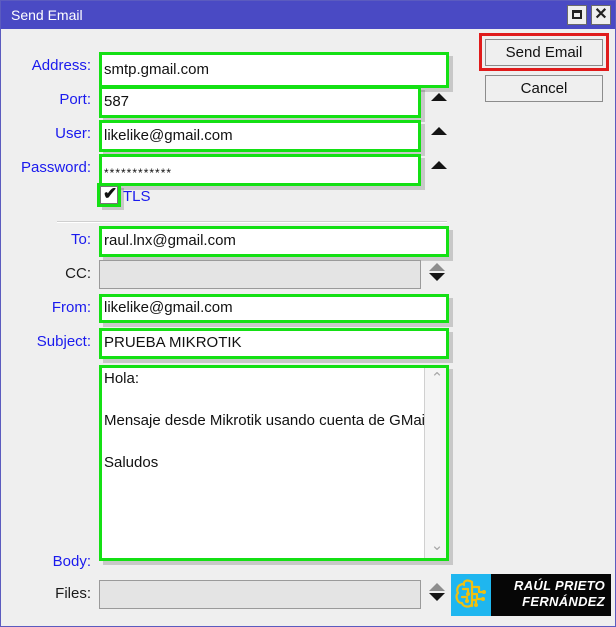 The height and width of the screenshot is (627, 616). What do you see at coordinates (260, 102) in the screenshot?
I see `port-input: 587` at bounding box center [260, 102].